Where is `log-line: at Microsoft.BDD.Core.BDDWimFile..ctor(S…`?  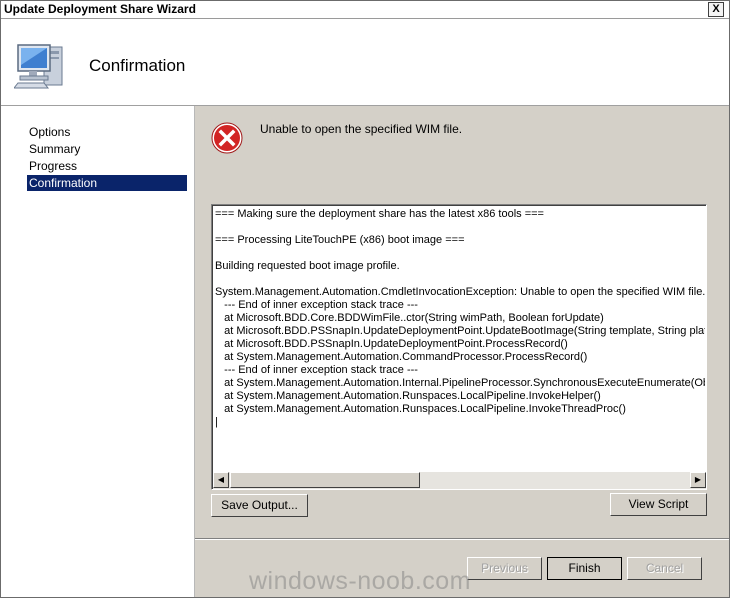 log-line: at Microsoft.BDD.Core.BDDWimFile..ctor(S… is located at coordinates (409, 318).